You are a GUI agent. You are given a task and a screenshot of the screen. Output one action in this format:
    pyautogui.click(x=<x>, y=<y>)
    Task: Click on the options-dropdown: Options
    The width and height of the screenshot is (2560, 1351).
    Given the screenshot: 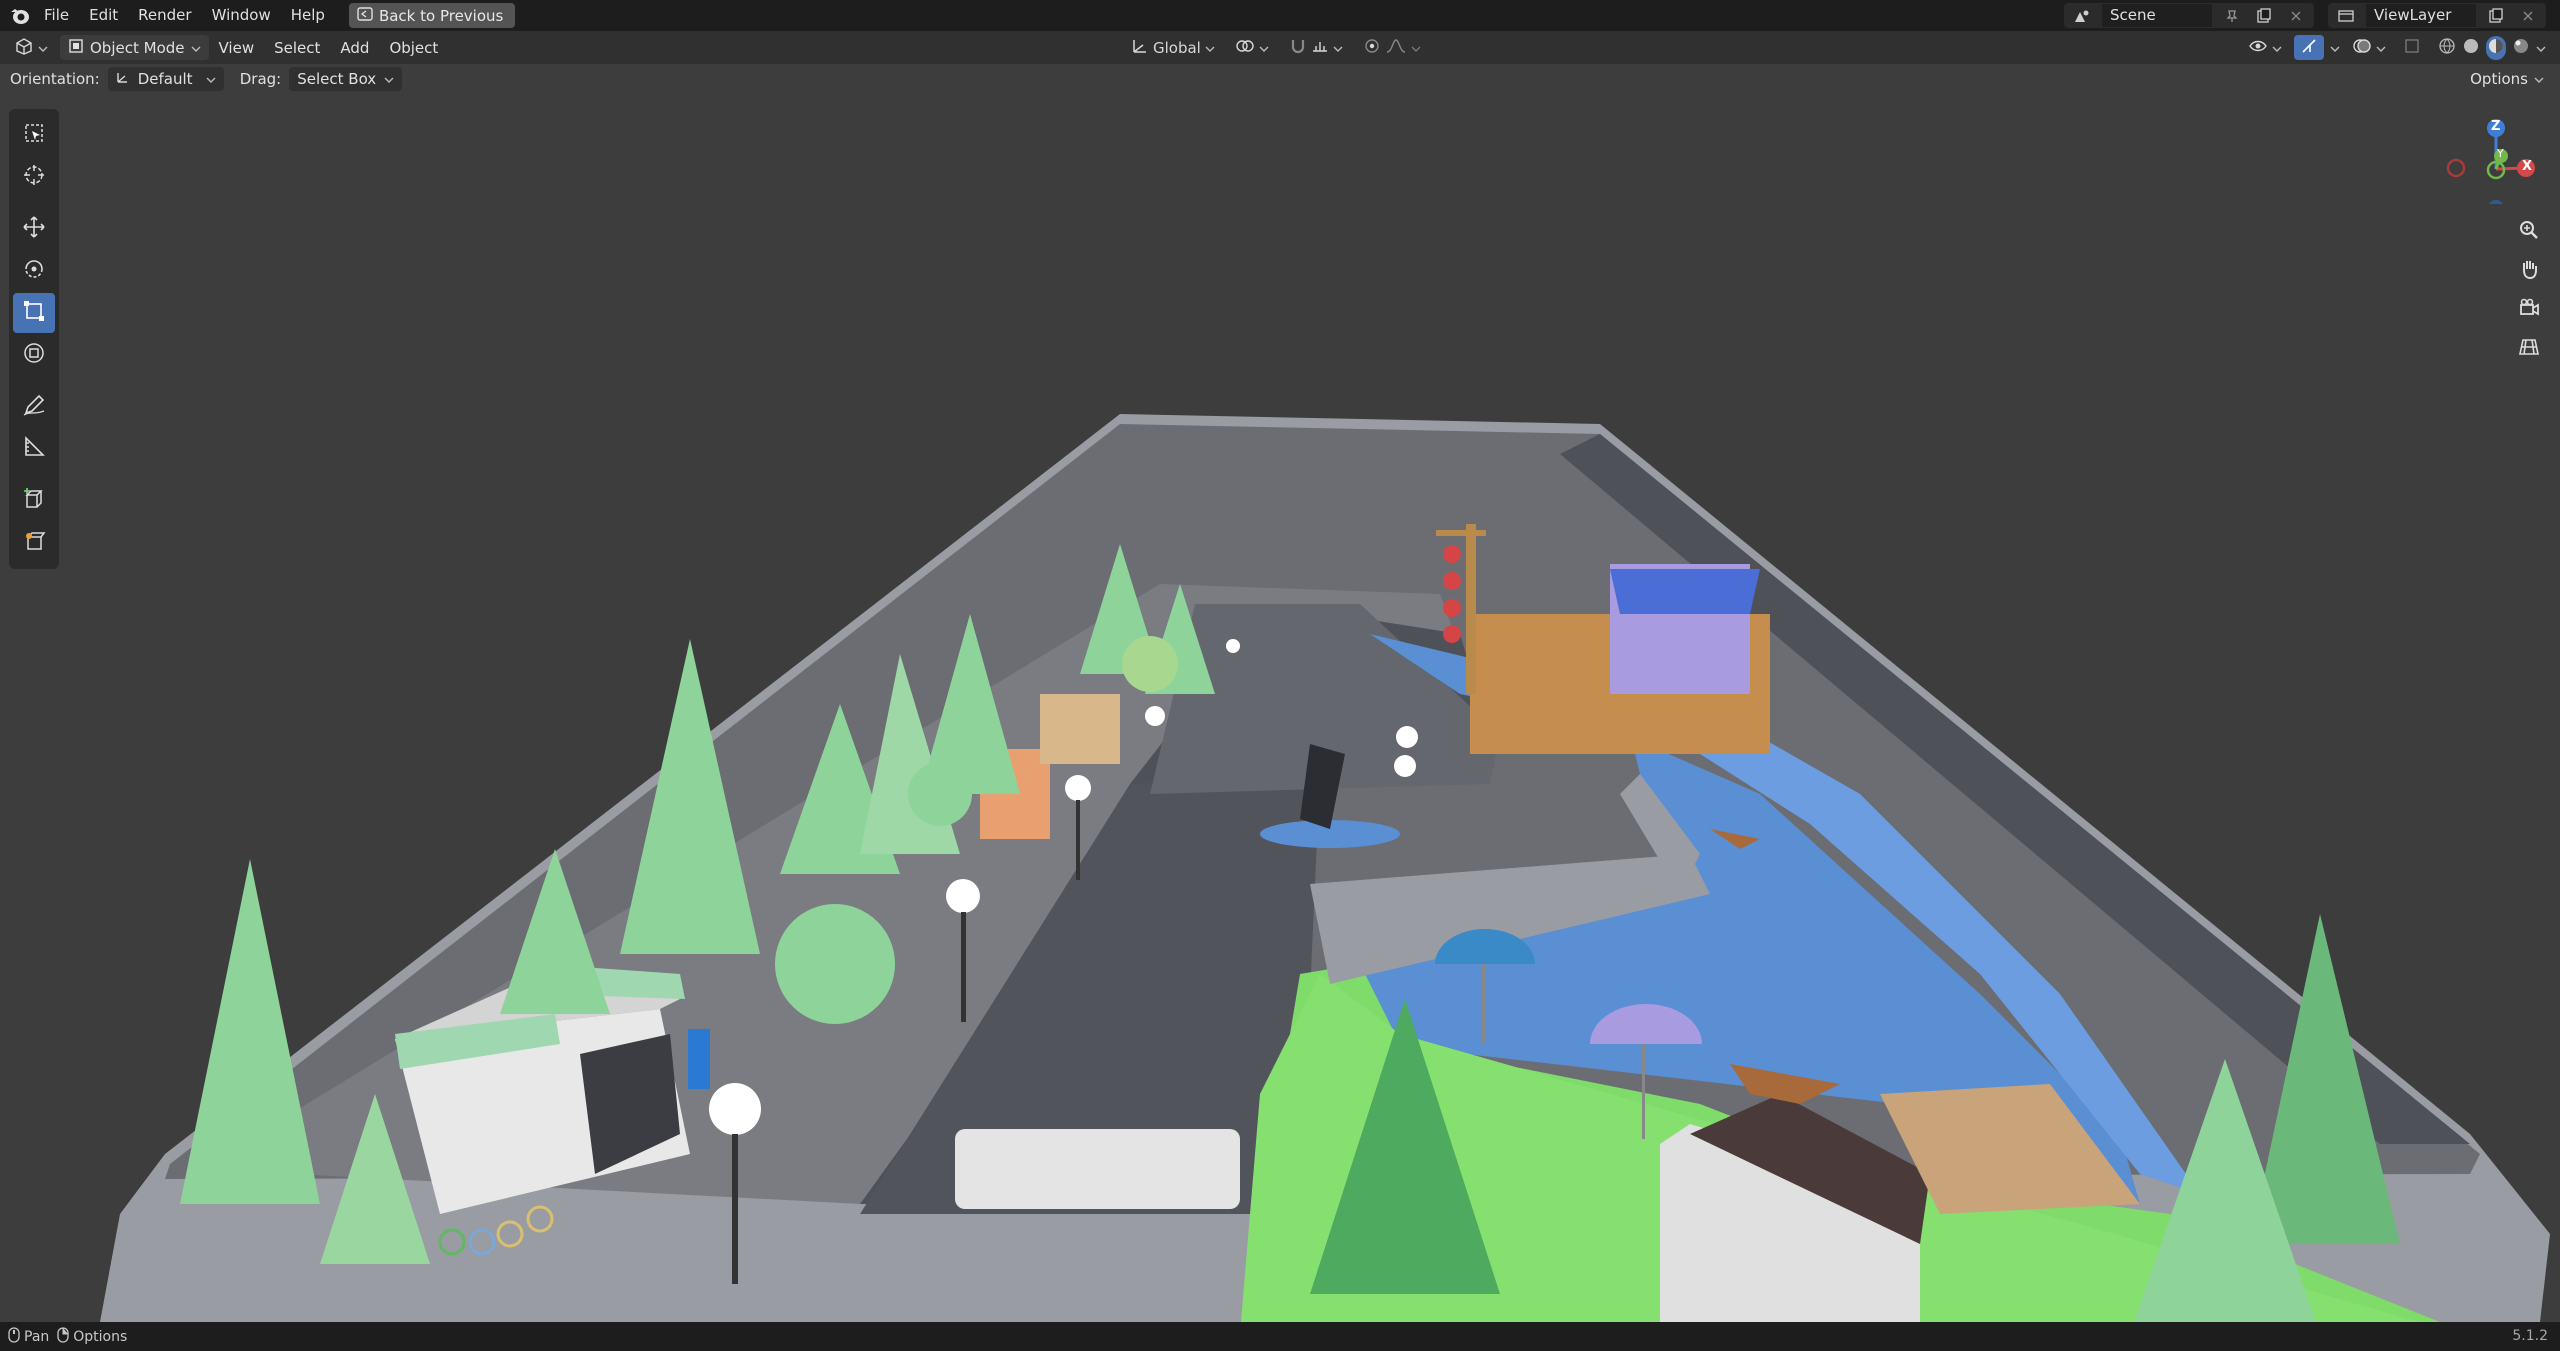 What is the action you would take?
    pyautogui.click(x=2507, y=79)
    